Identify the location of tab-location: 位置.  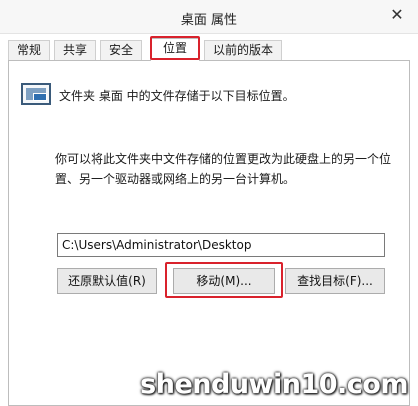
(175, 49).